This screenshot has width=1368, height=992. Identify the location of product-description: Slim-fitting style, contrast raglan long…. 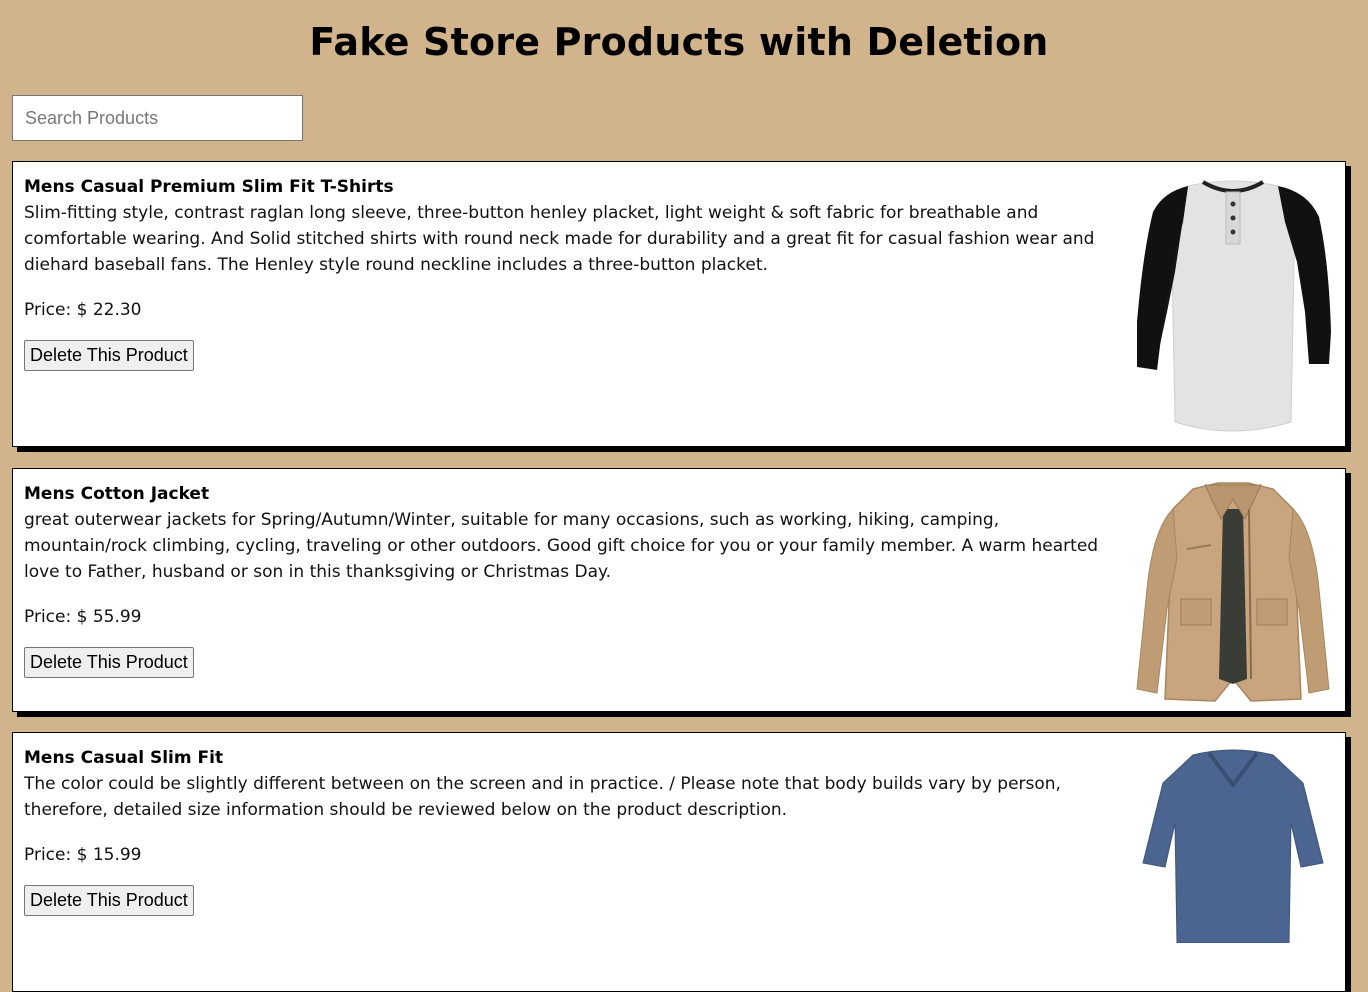
(559, 239).